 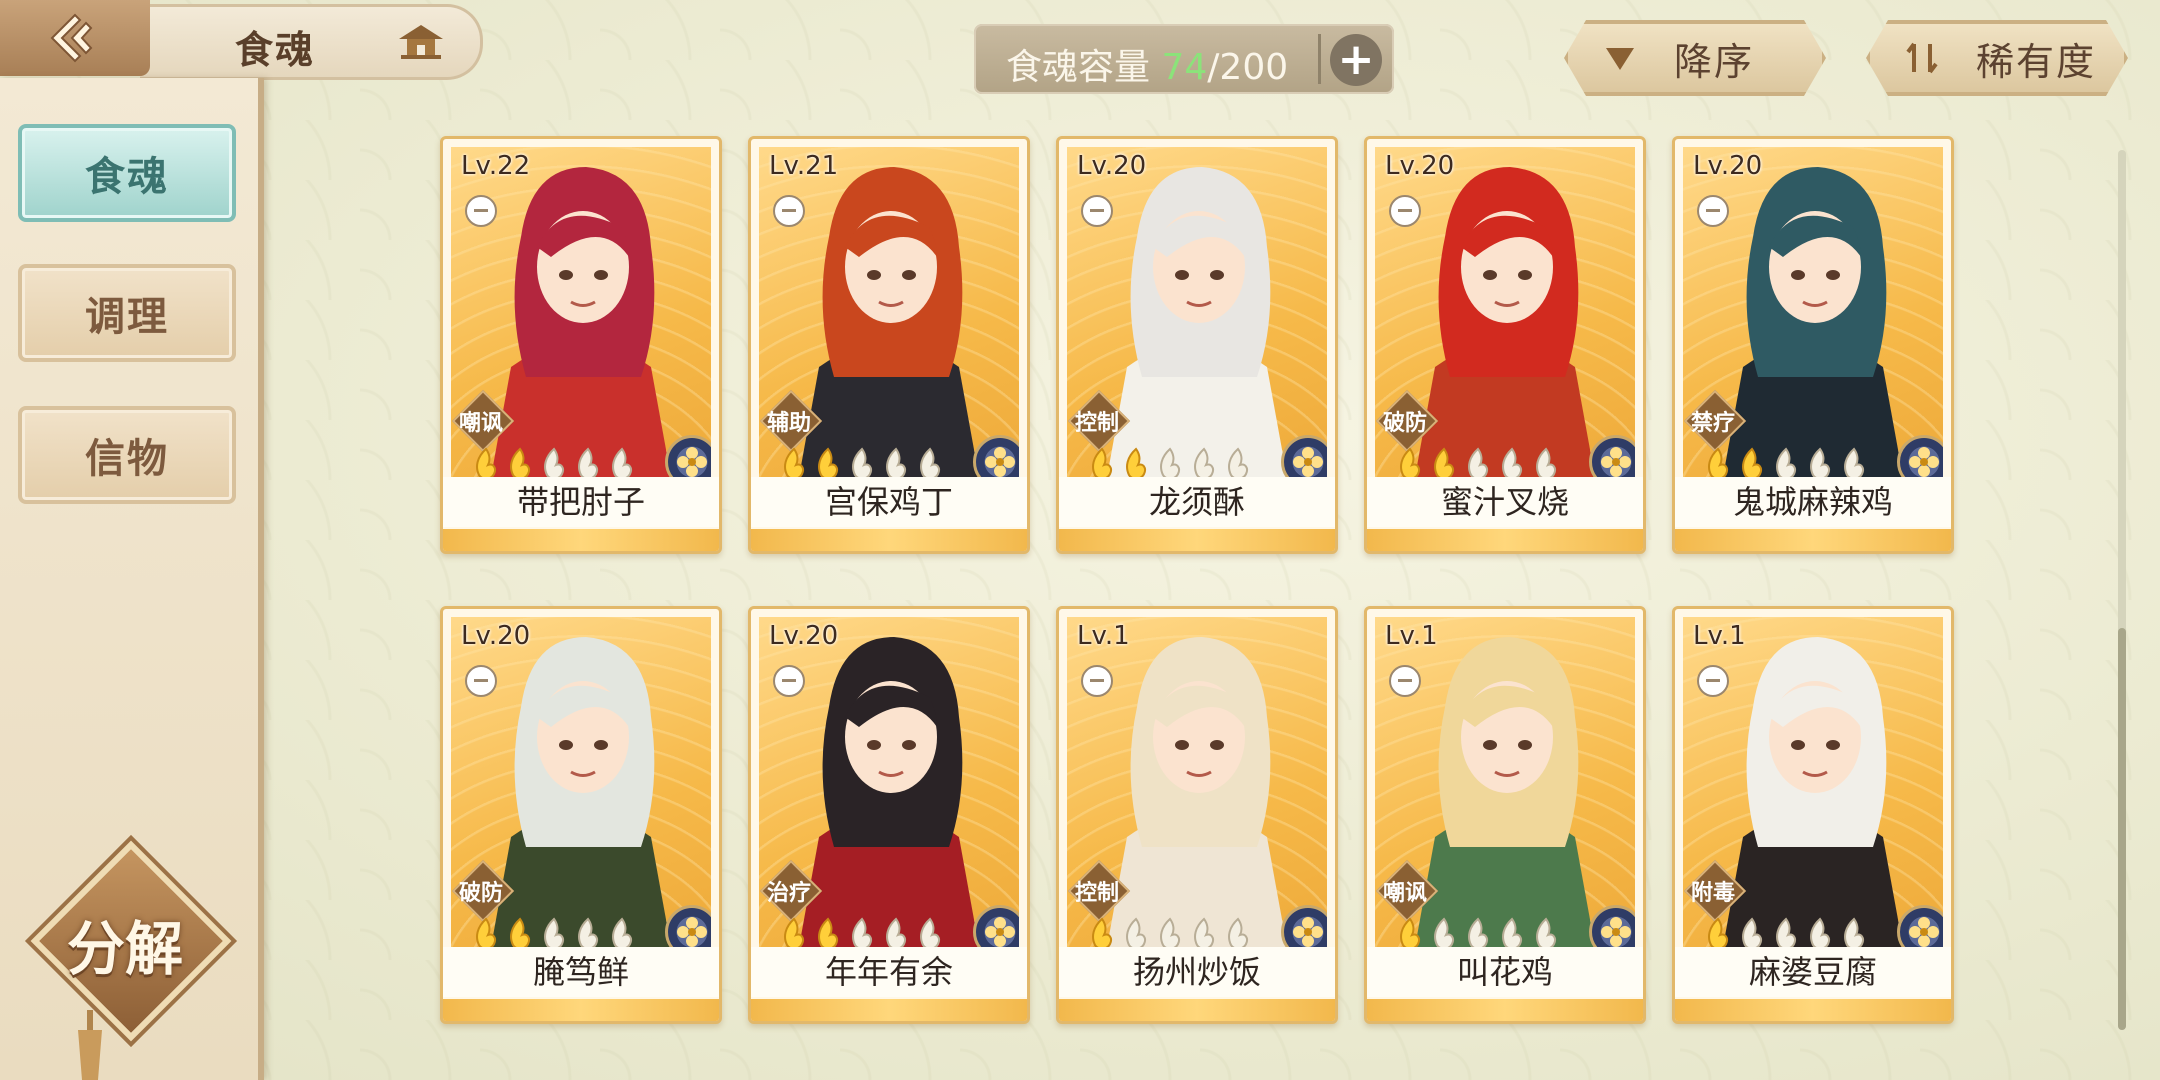 I want to click on sort-rarity-button: 稀有度, so click(x=1997, y=58).